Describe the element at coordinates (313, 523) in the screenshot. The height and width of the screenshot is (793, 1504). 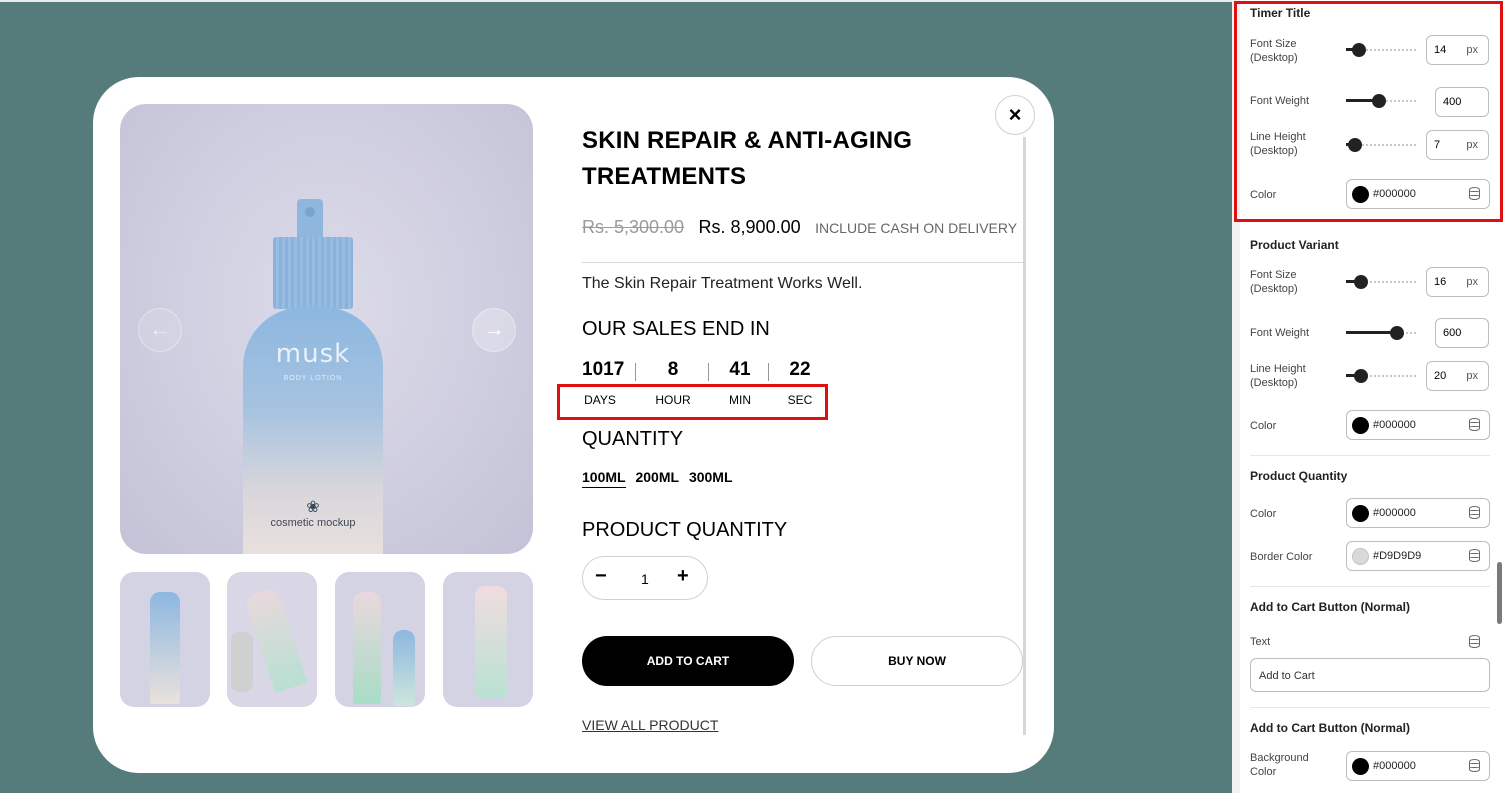
I see `bottle-mockup-text: cosmetic mockup` at that location.